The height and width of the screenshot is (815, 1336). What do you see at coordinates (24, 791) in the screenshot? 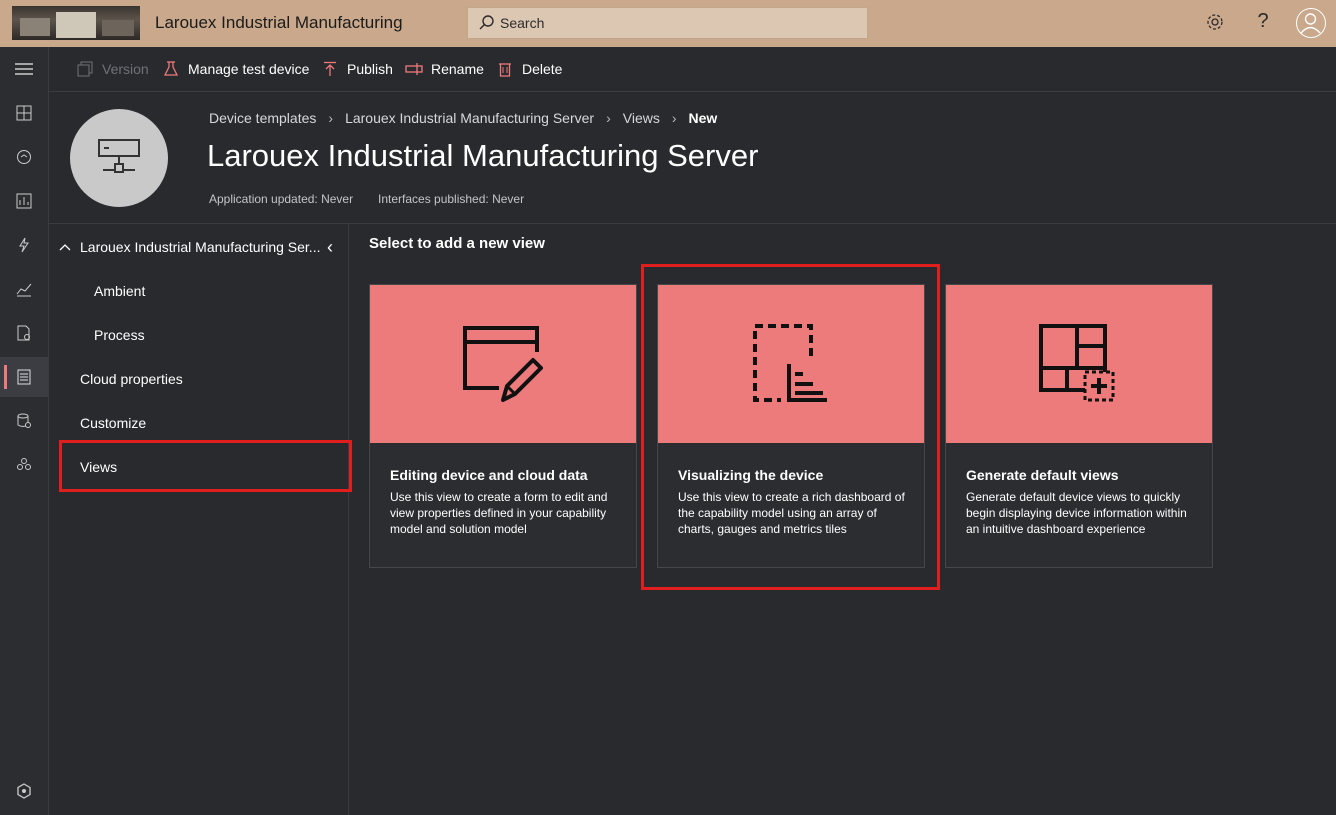
I see `settings-hex-icon` at bounding box center [24, 791].